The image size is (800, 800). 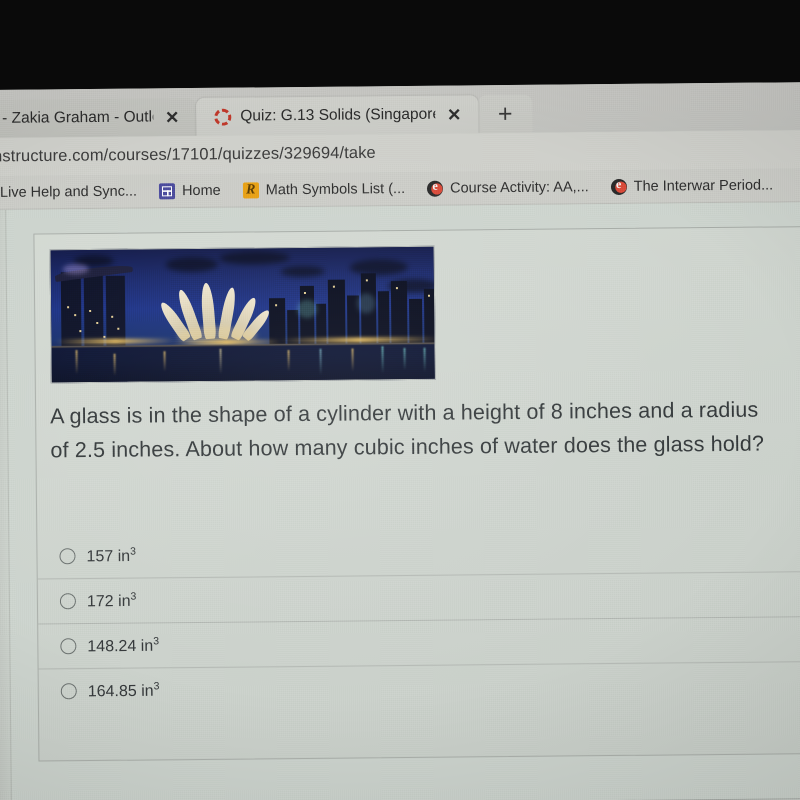 What do you see at coordinates (243, 362) in the screenshot?
I see `water-reflection` at bounding box center [243, 362].